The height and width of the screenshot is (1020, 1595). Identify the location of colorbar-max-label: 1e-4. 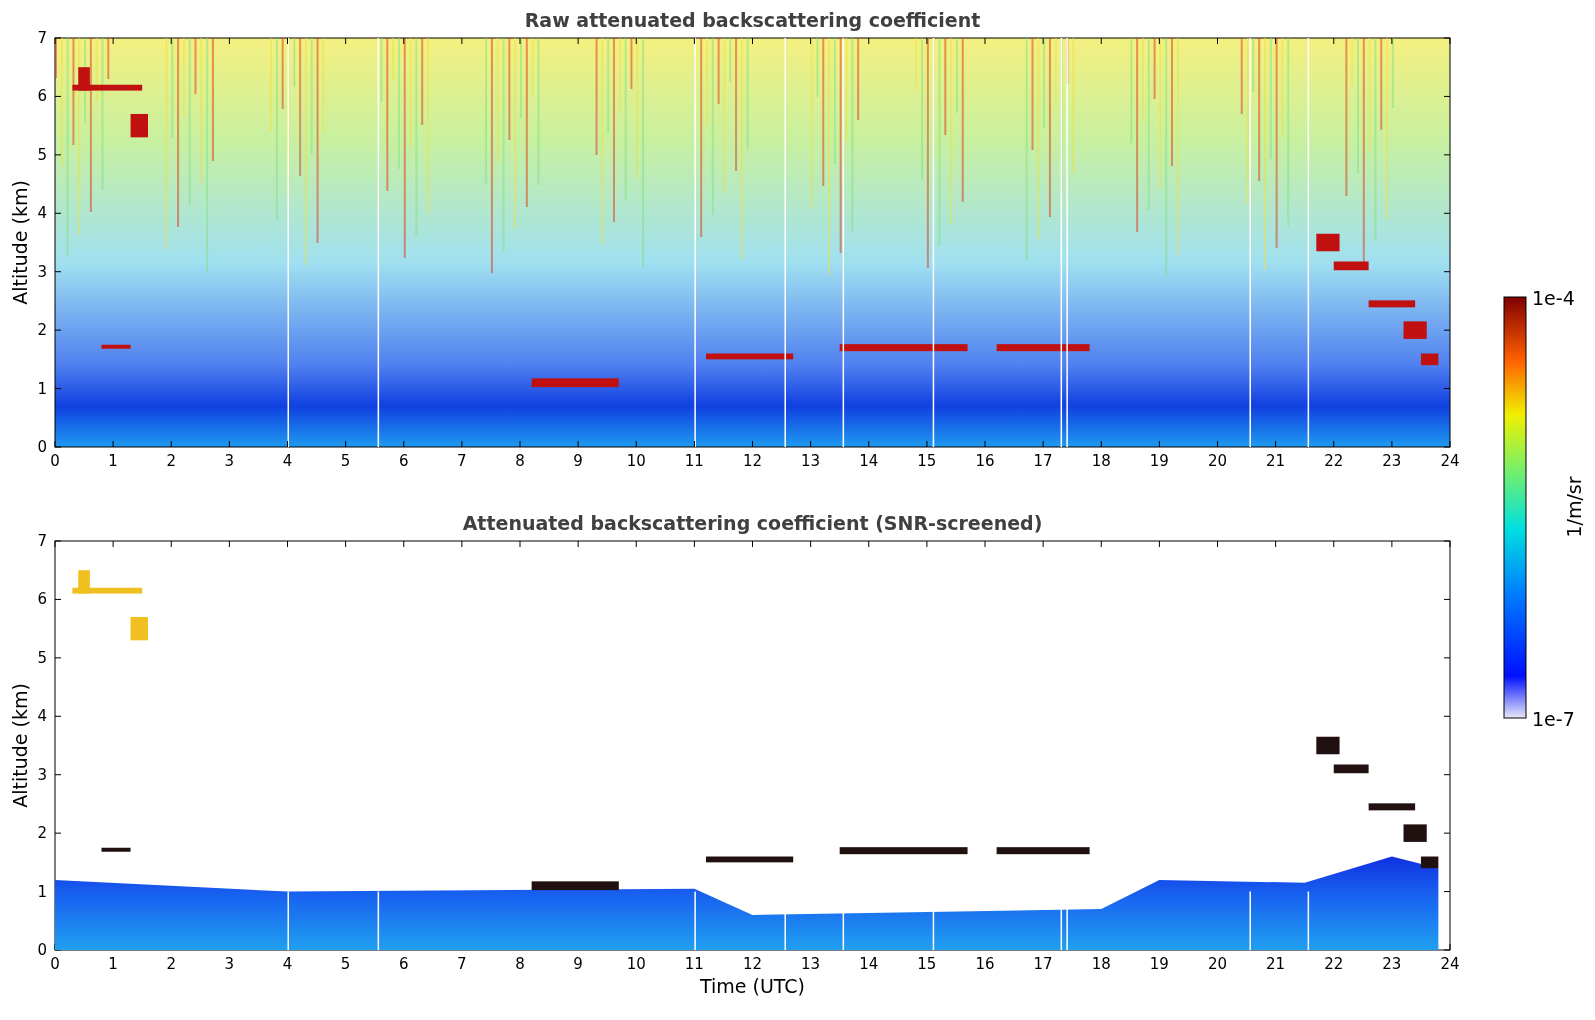
(1553, 298).